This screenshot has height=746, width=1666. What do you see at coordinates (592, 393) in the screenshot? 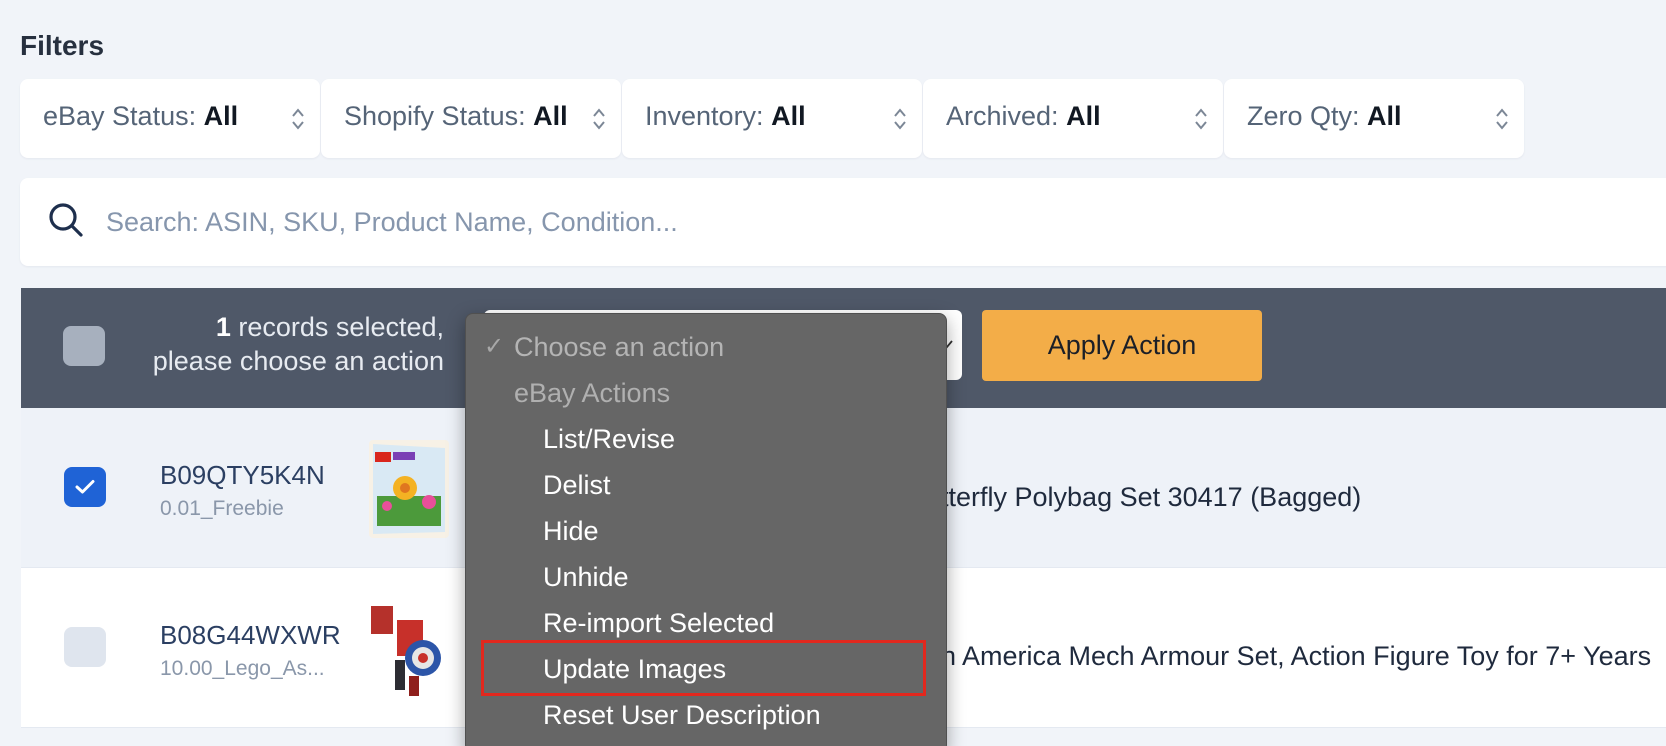
I see `dropdown-group-label: eBay Actions` at bounding box center [592, 393].